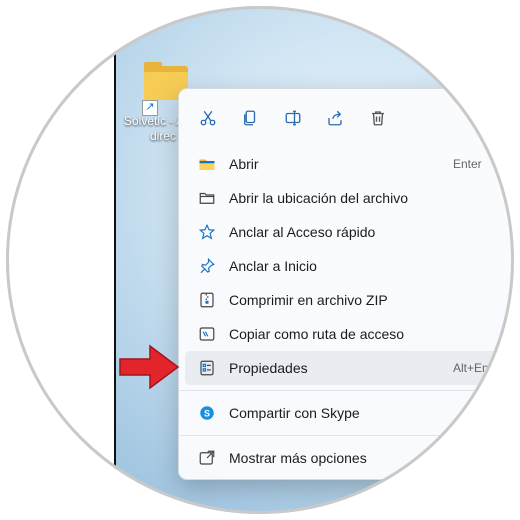 The height and width of the screenshot is (520, 520). Describe the element at coordinates (207, 198) in the screenshot. I see `folder-outline-icon` at that location.